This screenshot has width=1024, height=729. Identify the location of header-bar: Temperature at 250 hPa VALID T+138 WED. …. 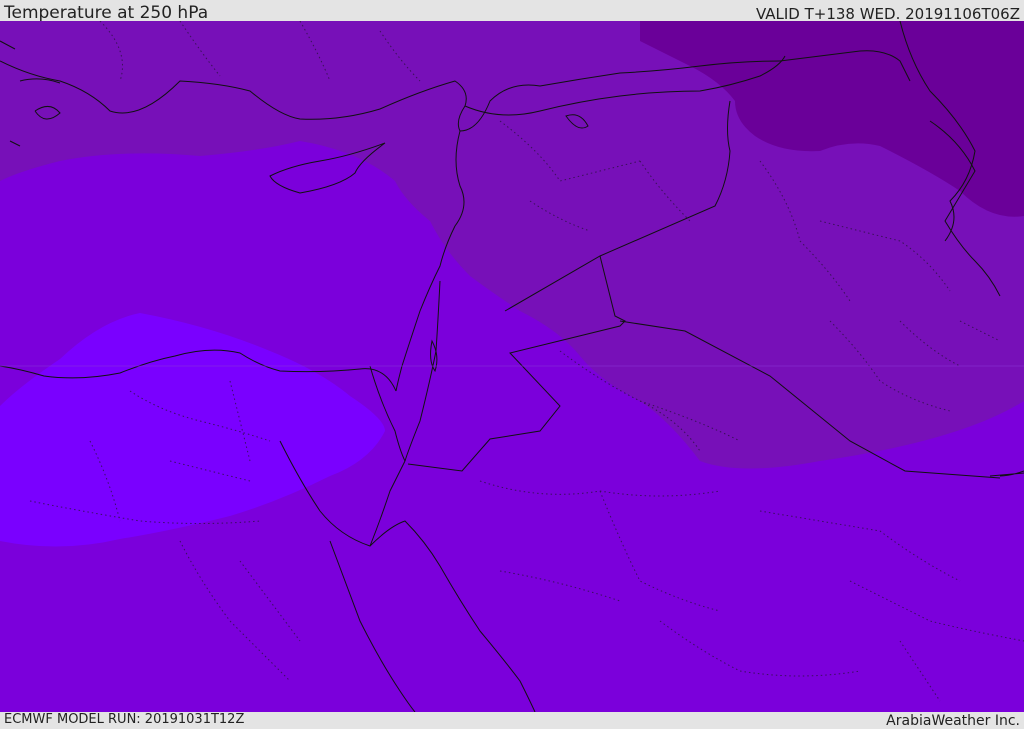
(512, 11).